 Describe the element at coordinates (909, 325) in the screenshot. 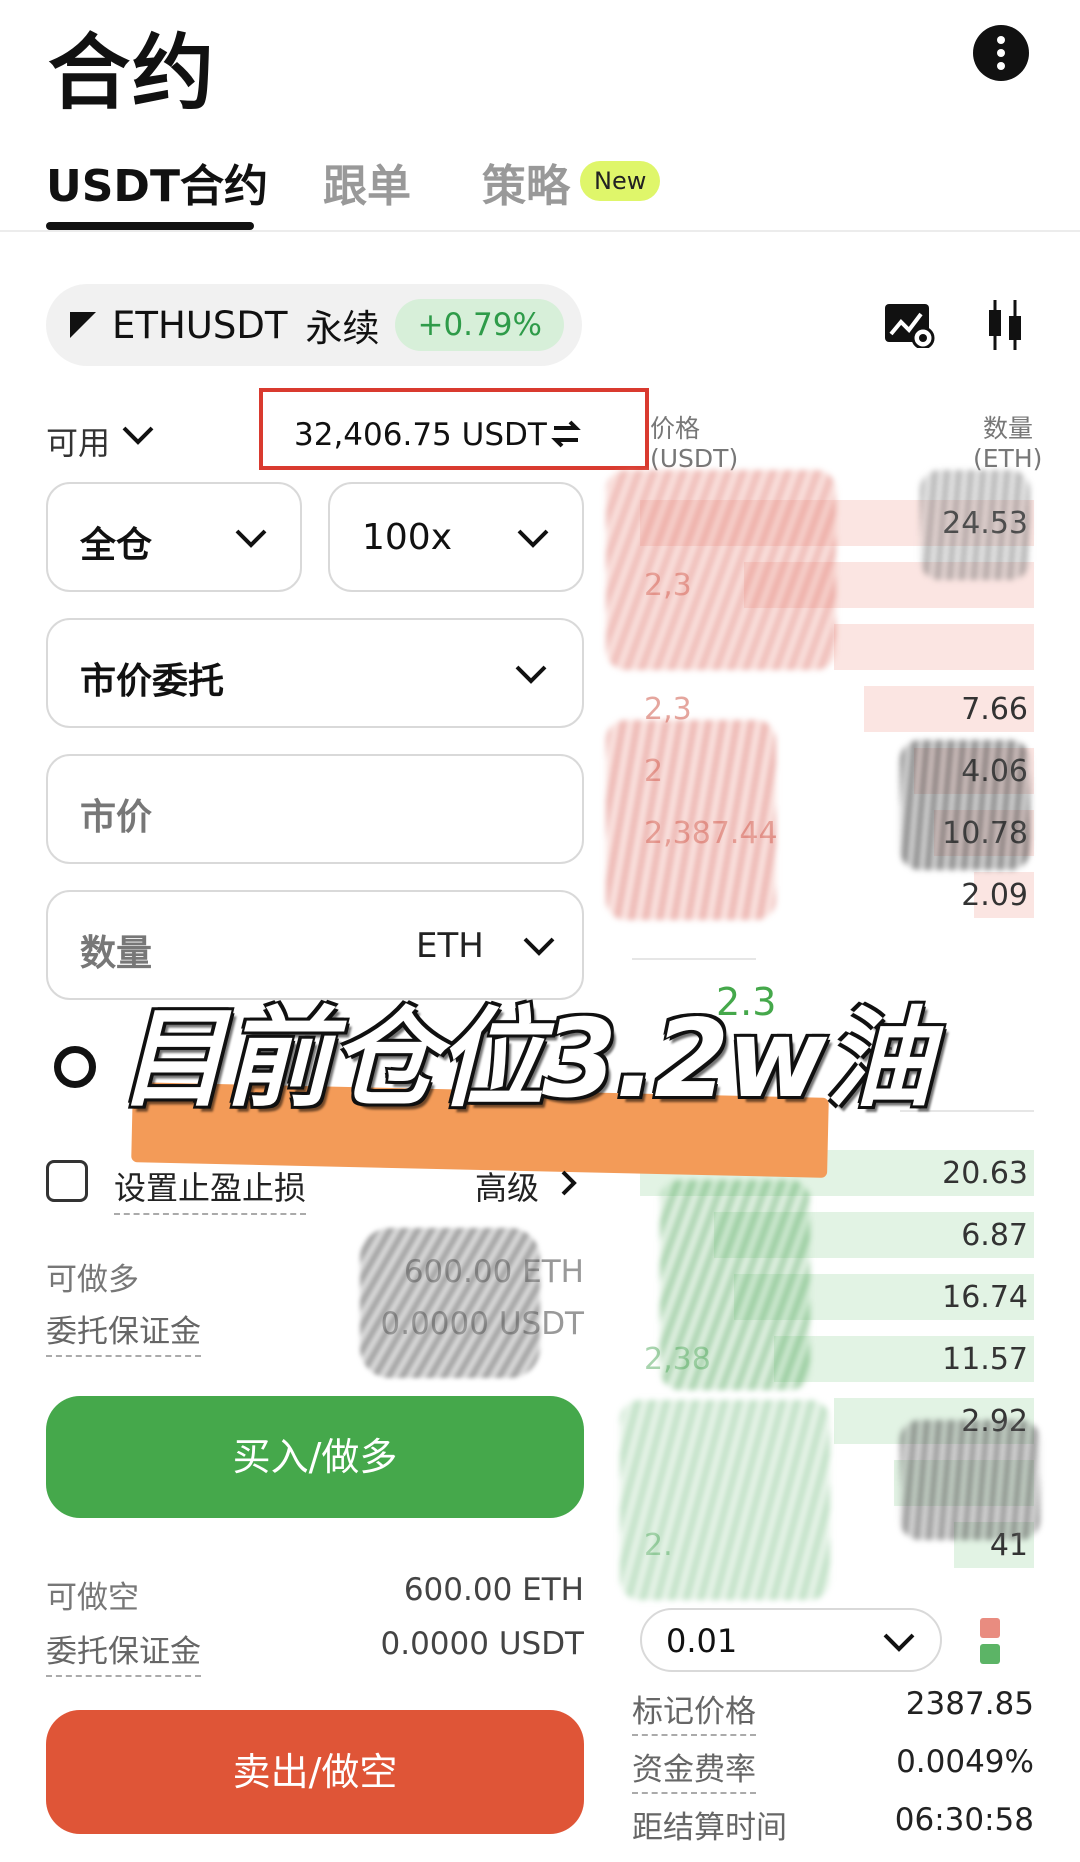

I see `chart-icon` at that location.